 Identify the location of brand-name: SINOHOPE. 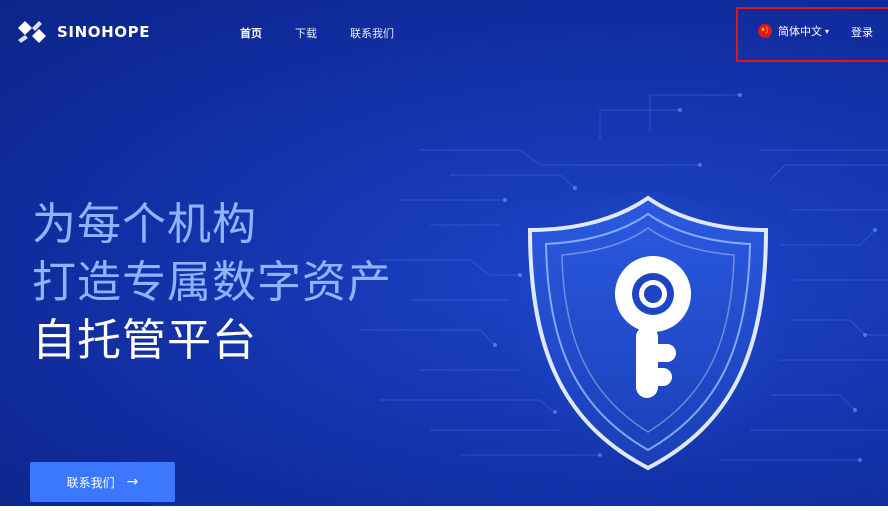
(104, 32).